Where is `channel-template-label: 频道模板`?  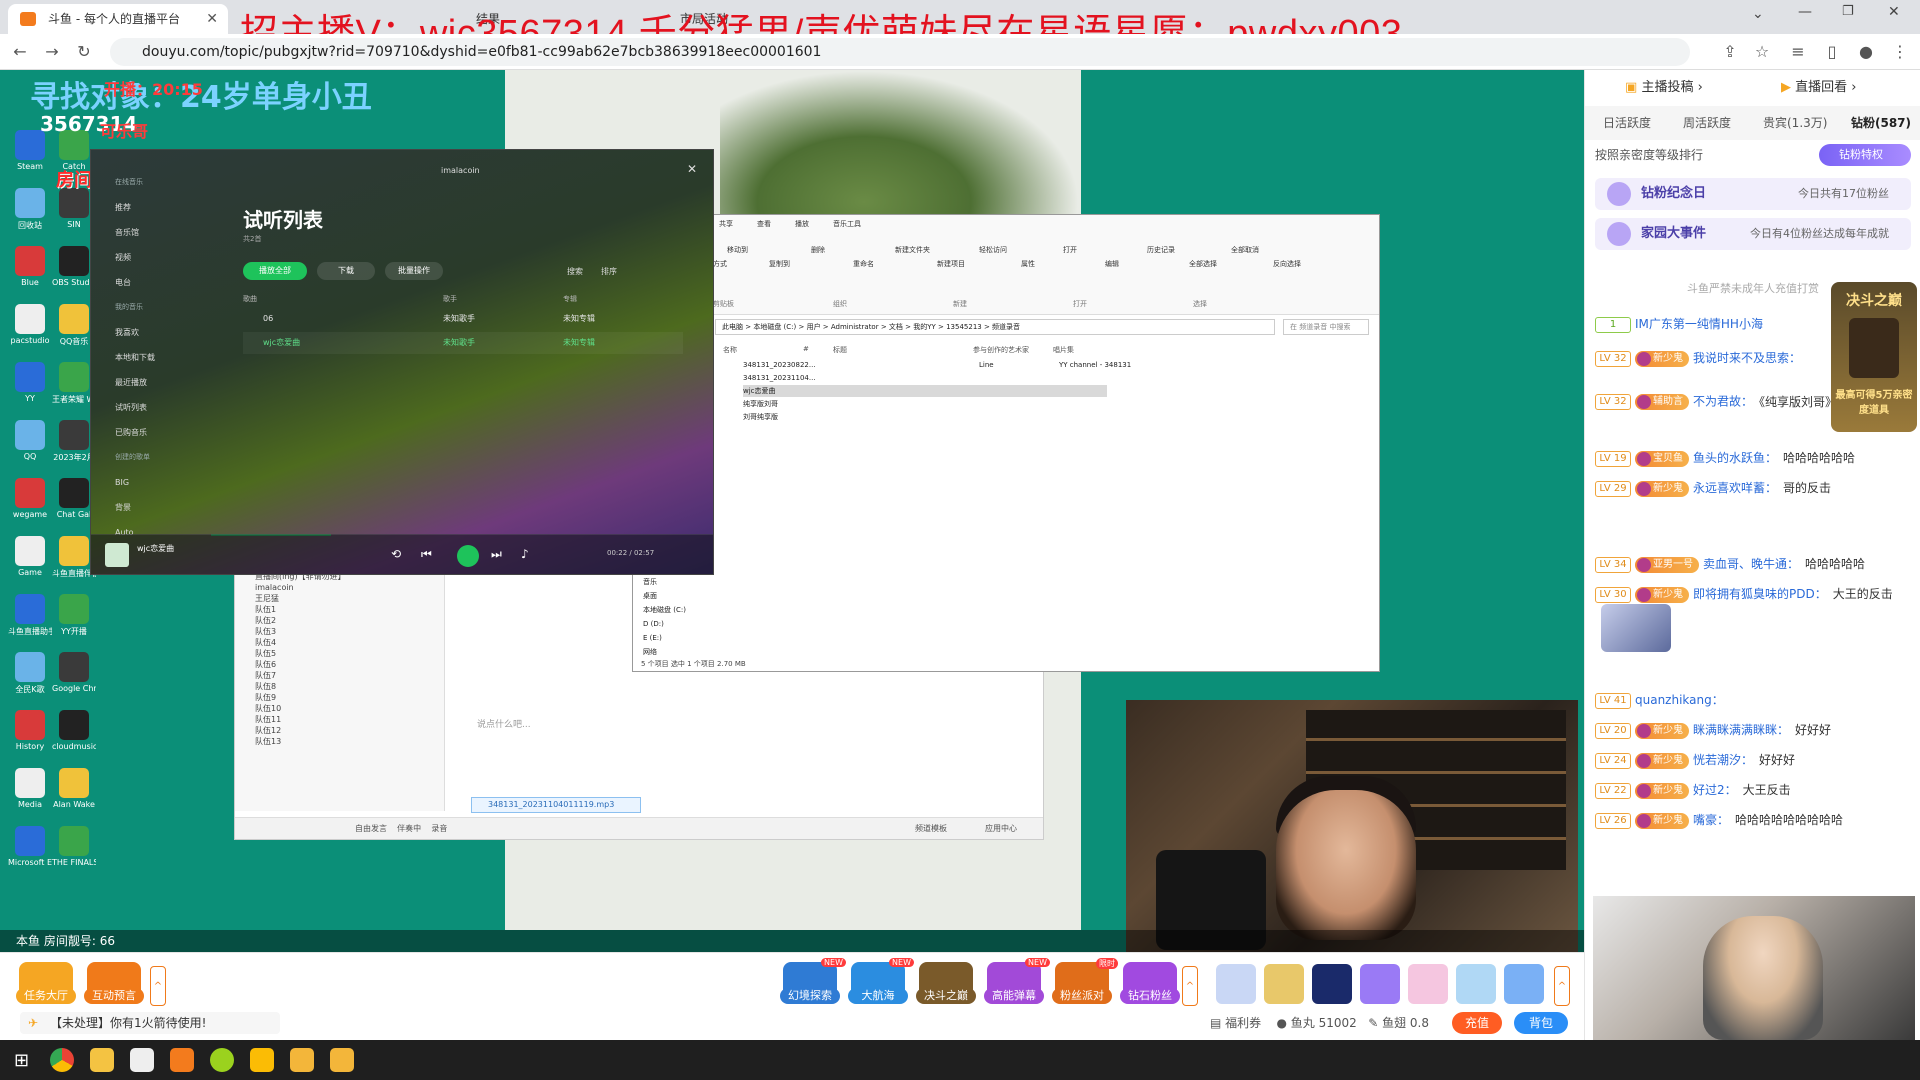 channel-template-label: 频道模板 is located at coordinates (931, 829).